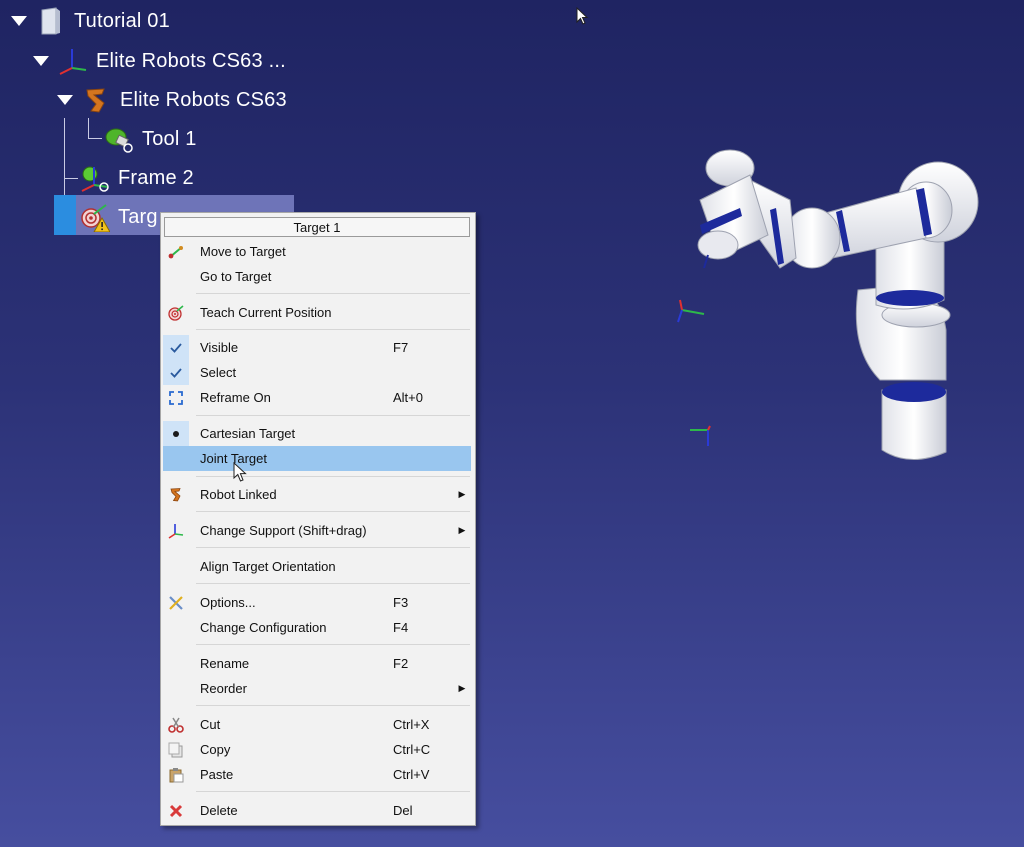 The width and height of the screenshot is (1024, 847). I want to click on tree-item-label: Frame 2, so click(156, 177).